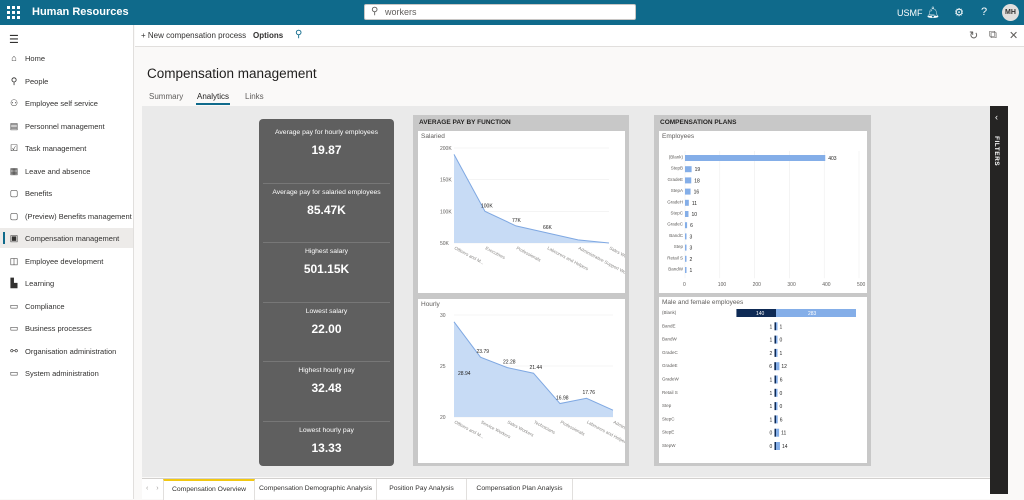 The image size is (1024, 500). I want to click on app-title: Human Resources, so click(80, 12).